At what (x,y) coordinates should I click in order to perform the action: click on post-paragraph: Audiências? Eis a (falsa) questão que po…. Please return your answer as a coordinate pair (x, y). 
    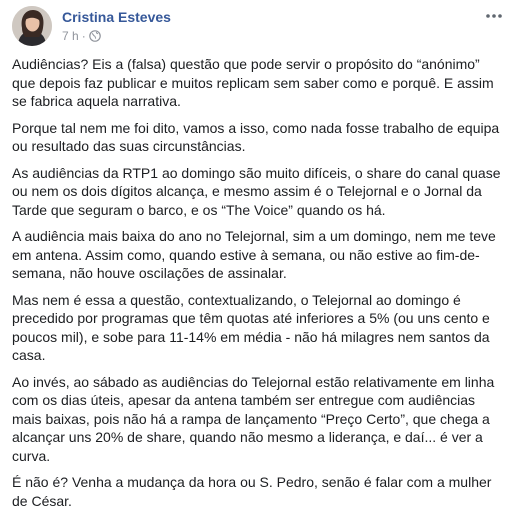
    Looking at the image, I should click on (253, 82).